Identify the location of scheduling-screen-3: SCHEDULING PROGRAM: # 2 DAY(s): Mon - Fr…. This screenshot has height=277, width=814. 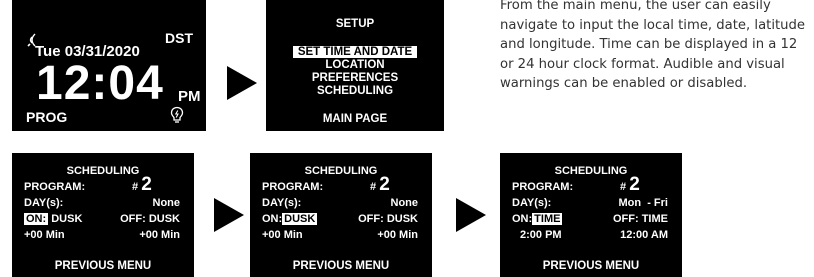
(591, 215).